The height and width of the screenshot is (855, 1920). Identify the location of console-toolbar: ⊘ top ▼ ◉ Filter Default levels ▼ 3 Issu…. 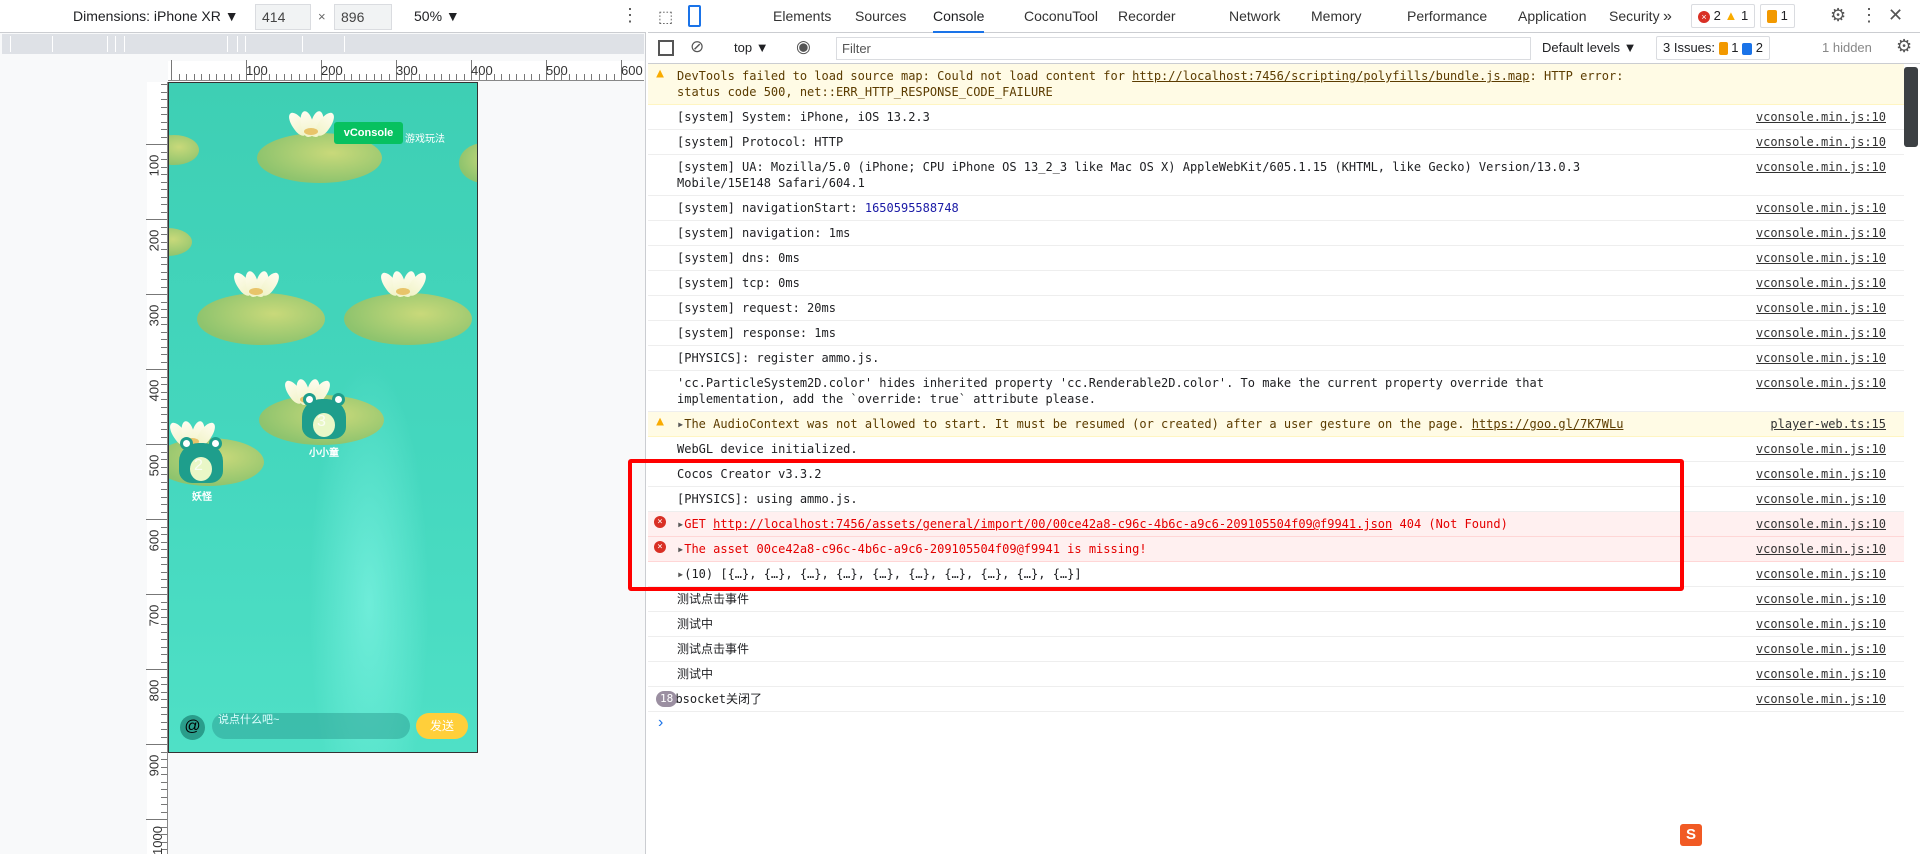
(1284, 48).